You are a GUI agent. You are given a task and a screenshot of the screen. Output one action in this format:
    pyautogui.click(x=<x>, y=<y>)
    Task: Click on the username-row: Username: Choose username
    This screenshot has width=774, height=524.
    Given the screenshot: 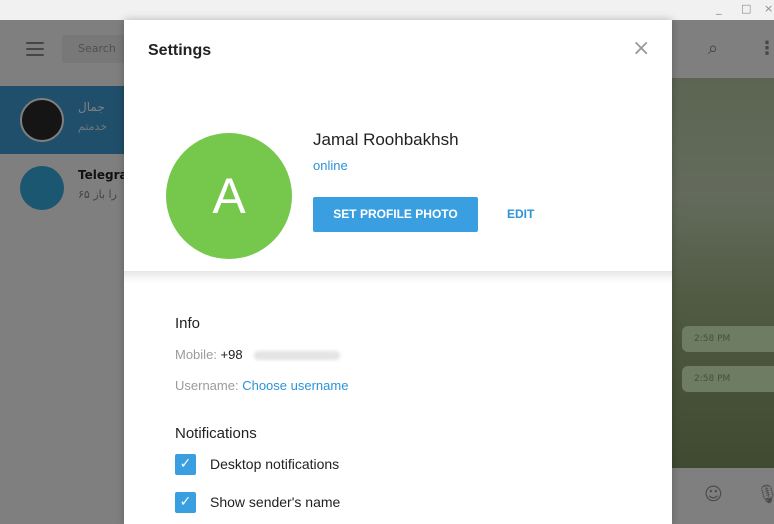 What is the action you would take?
    pyautogui.click(x=261, y=385)
    